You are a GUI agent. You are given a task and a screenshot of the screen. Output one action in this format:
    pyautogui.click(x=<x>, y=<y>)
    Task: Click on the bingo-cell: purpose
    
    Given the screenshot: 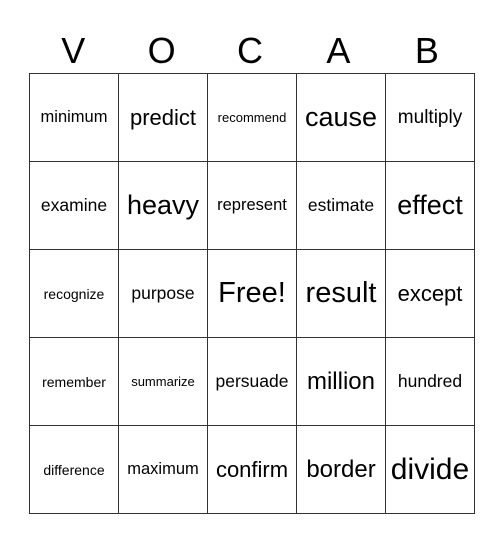 What is the action you would take?
    pyautogui.click(x=163, y=293)
    